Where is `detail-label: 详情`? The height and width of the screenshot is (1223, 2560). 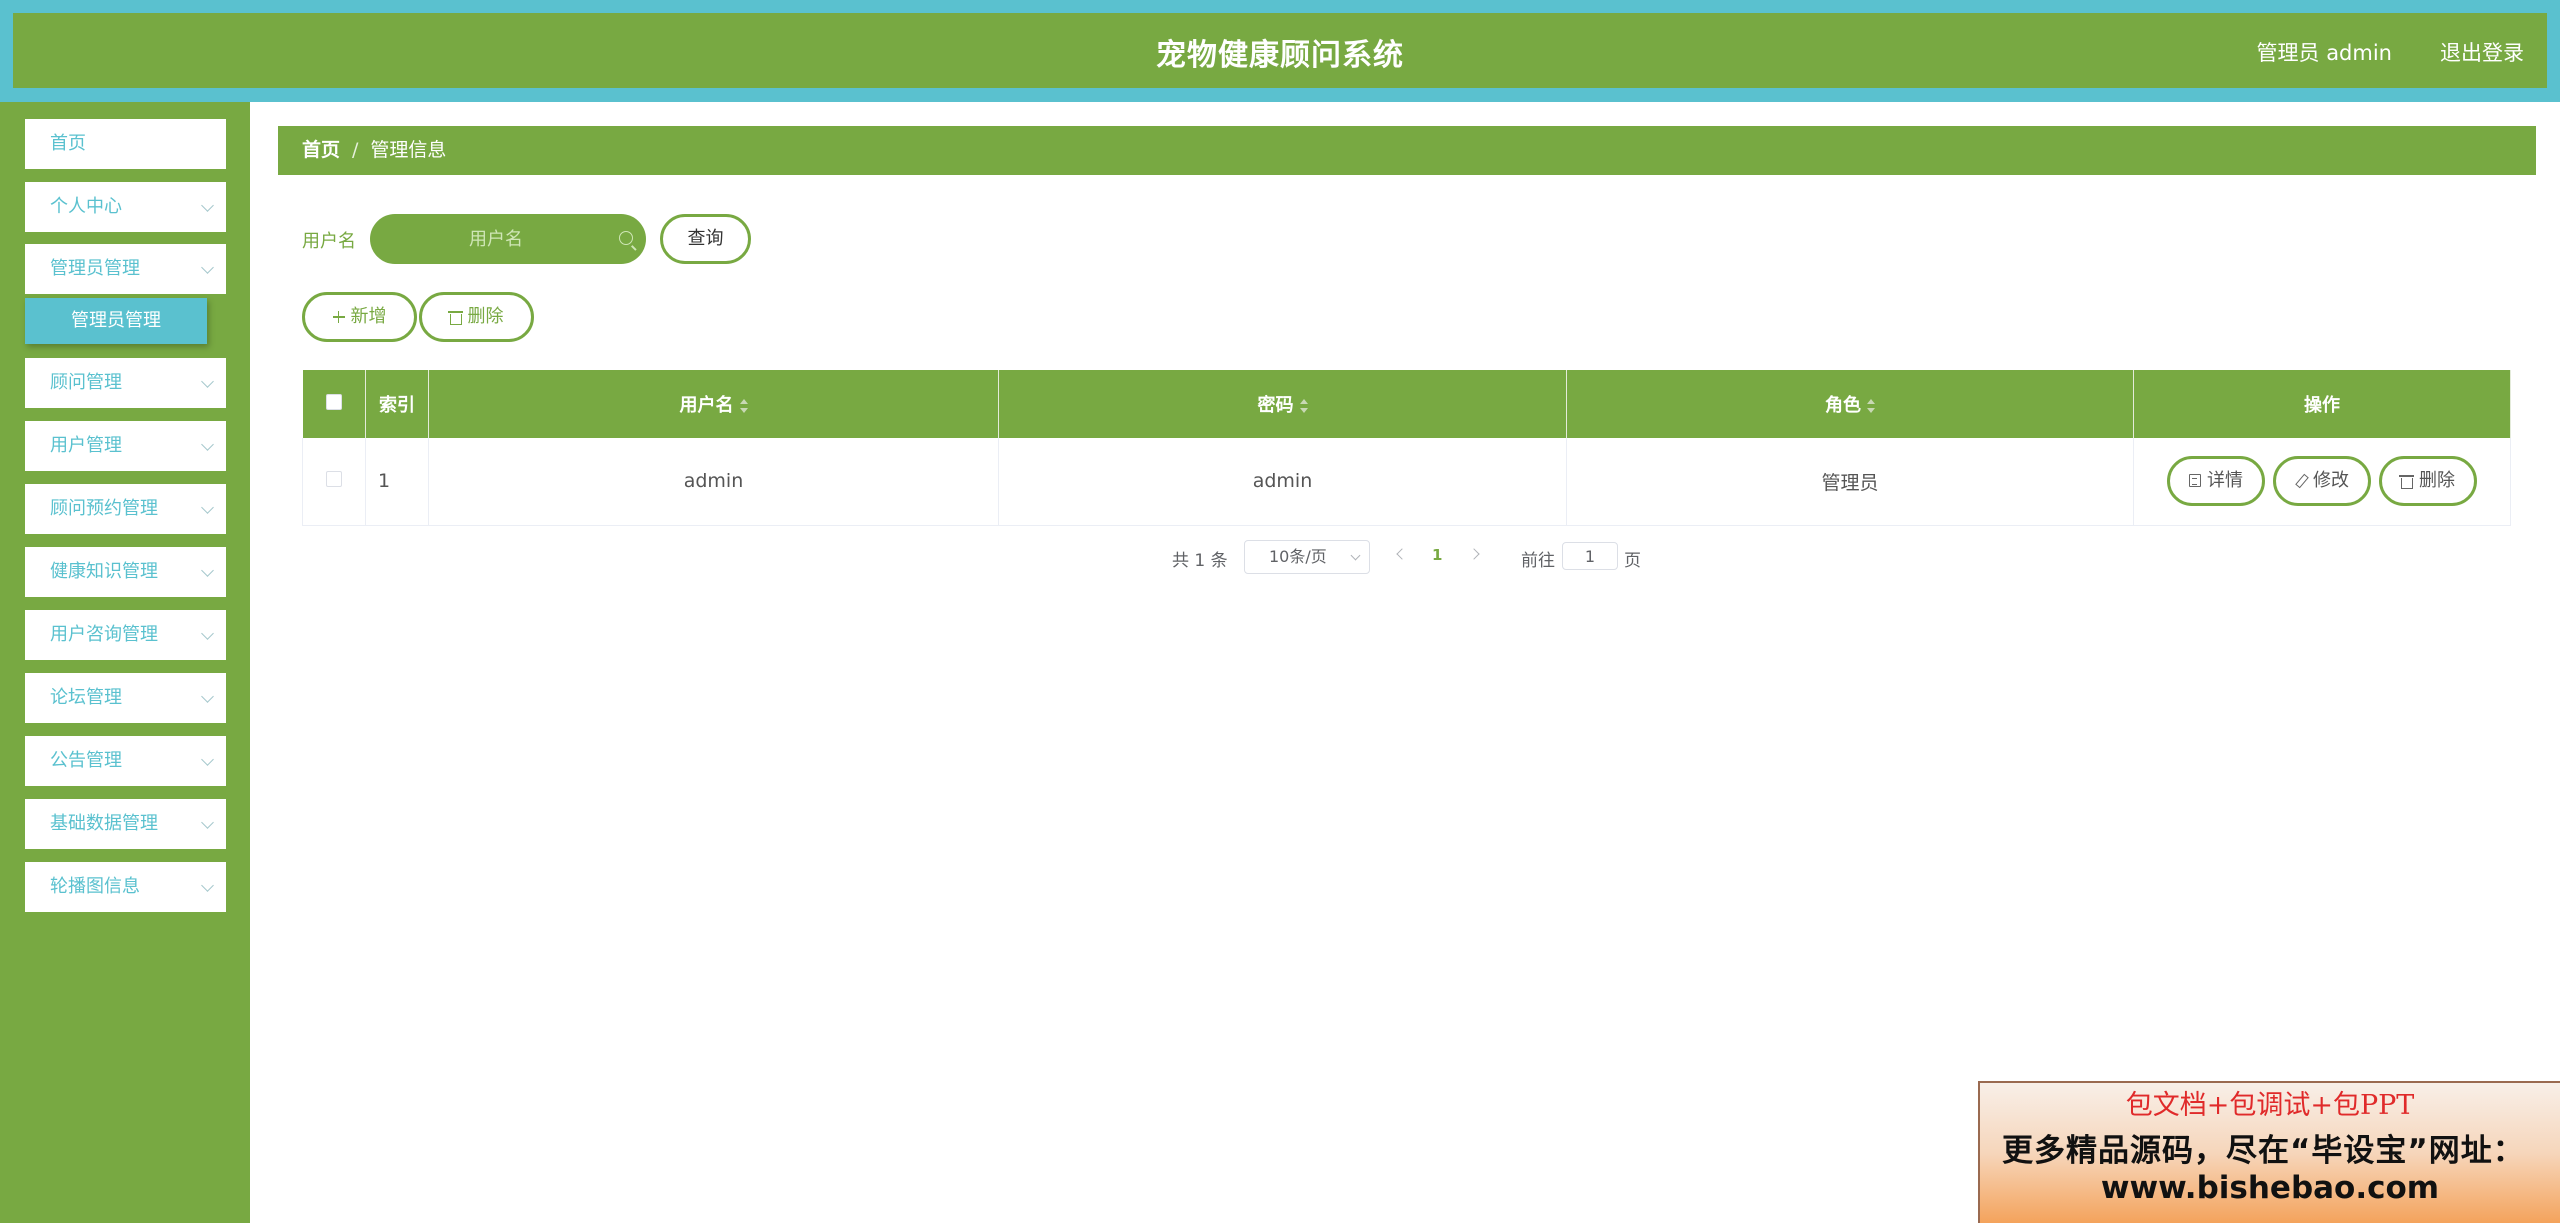
detail-label: 详情 is located at coordinates (2225, 481).